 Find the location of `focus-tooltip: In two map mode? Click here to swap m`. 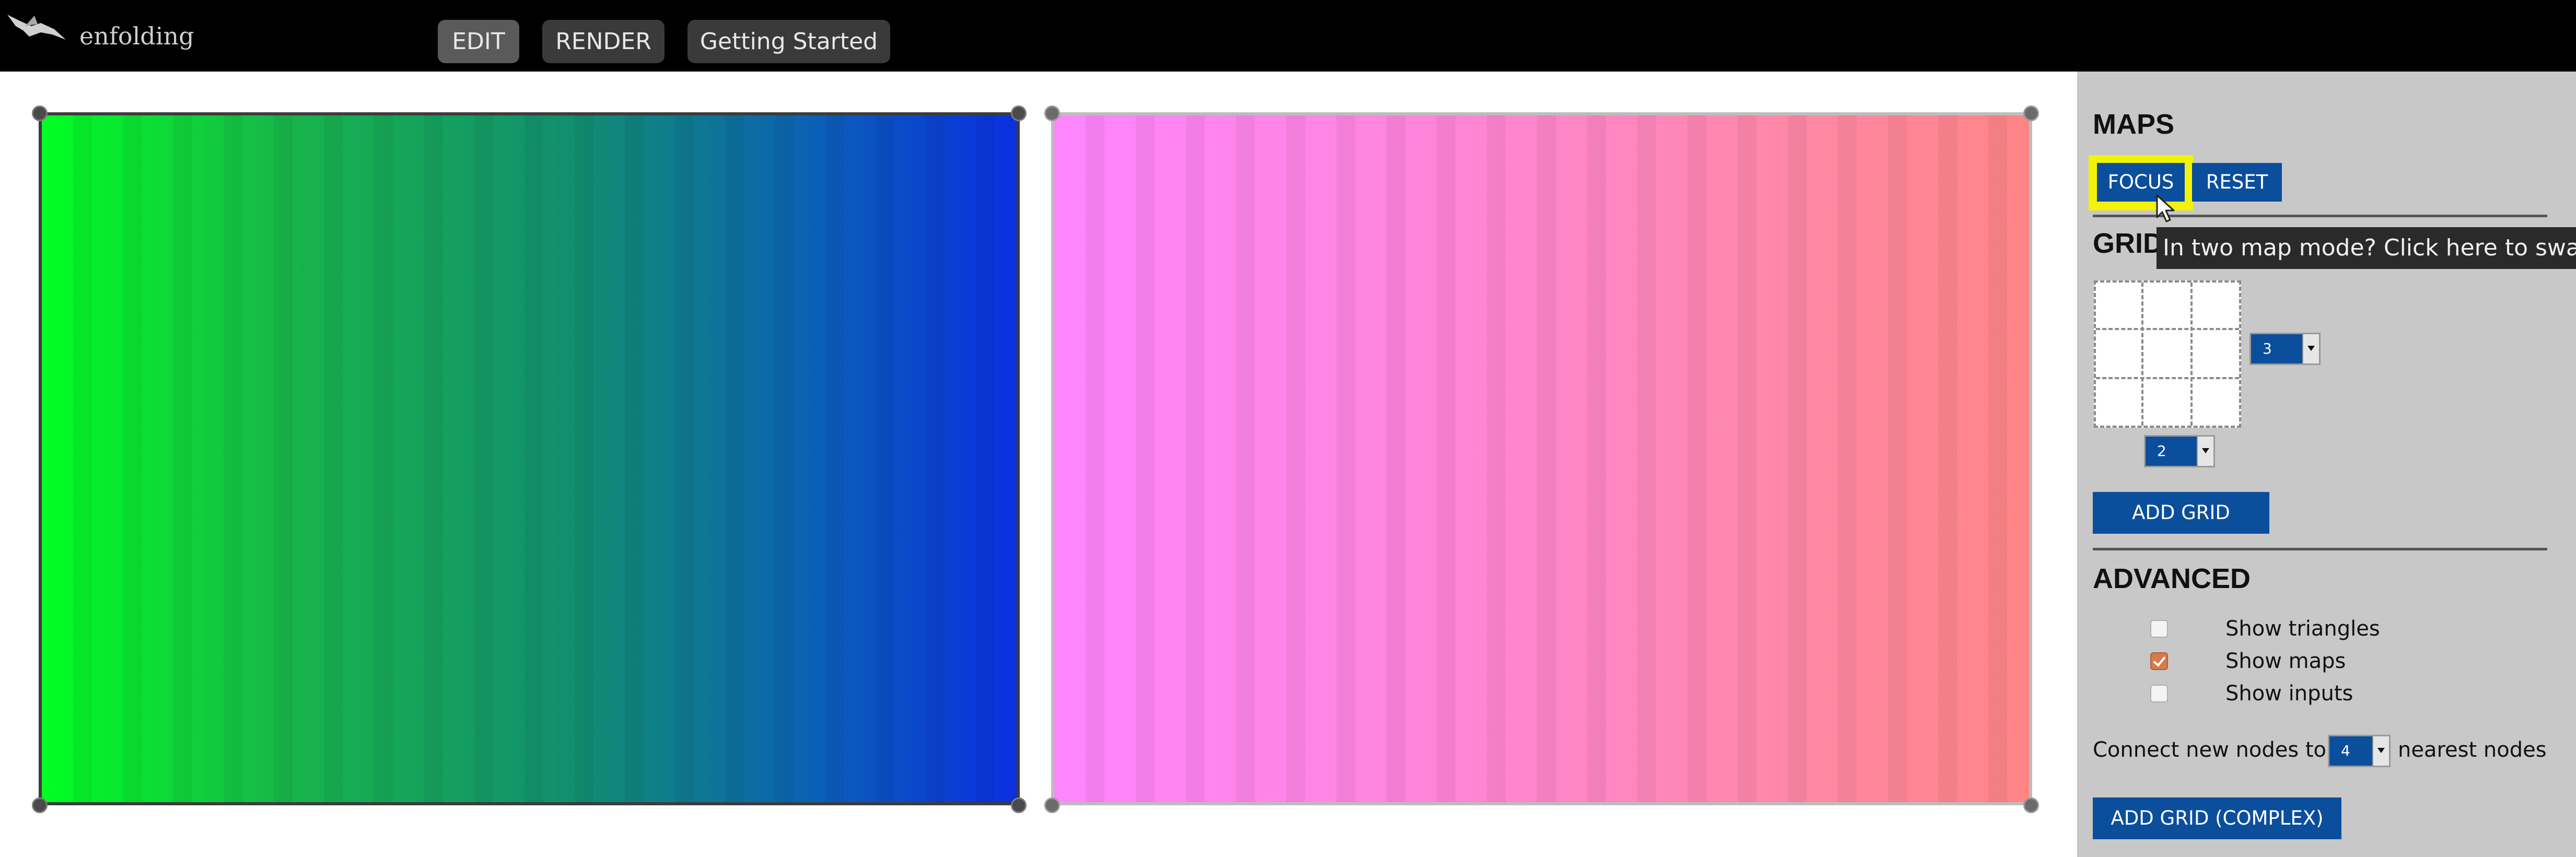

focus-tooltip: In two map mode? Click here to swap m is located at coordinates (2366, 248).